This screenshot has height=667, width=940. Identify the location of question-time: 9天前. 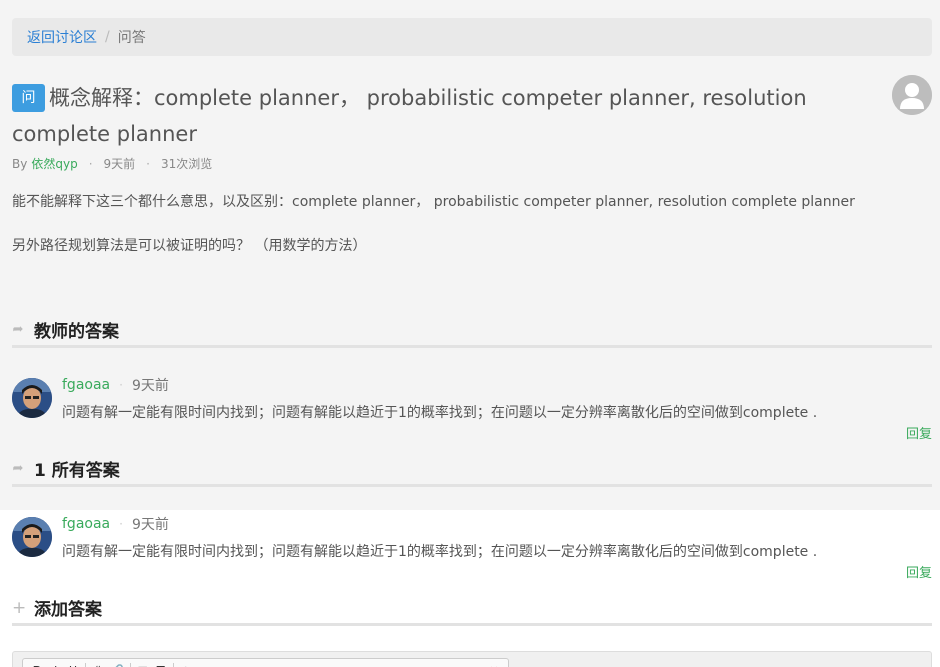
(119, 164).